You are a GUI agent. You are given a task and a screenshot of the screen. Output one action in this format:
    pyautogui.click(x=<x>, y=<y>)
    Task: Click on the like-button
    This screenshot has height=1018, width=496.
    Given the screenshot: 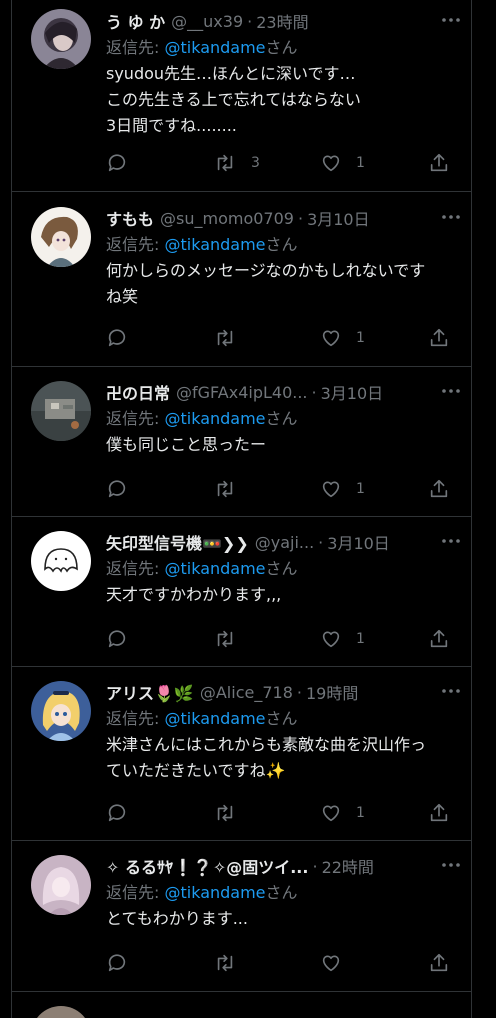 What is the action you would take?
    pyautogui.click(x=338, y=963)
    